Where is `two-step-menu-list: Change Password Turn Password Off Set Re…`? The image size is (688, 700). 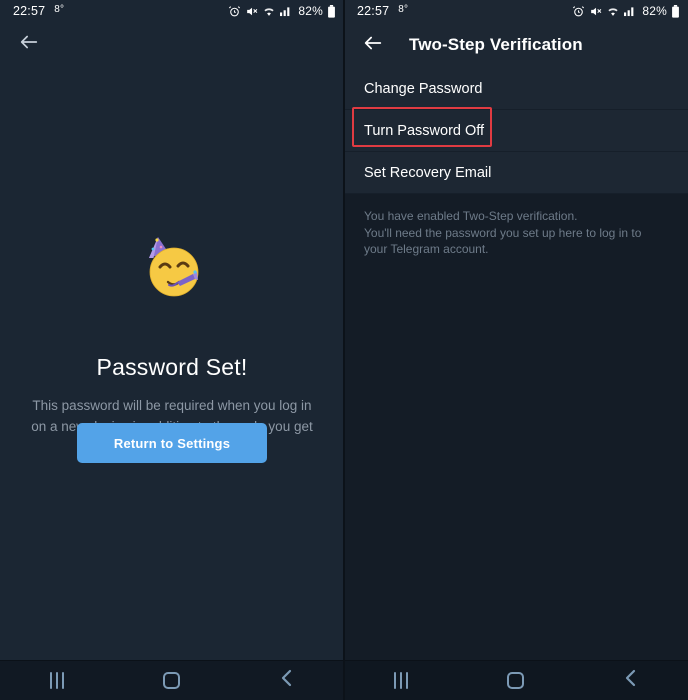
two-step-menu-list: Change Password Turn Password Off Set Re… is located at coordinates (516, 131).